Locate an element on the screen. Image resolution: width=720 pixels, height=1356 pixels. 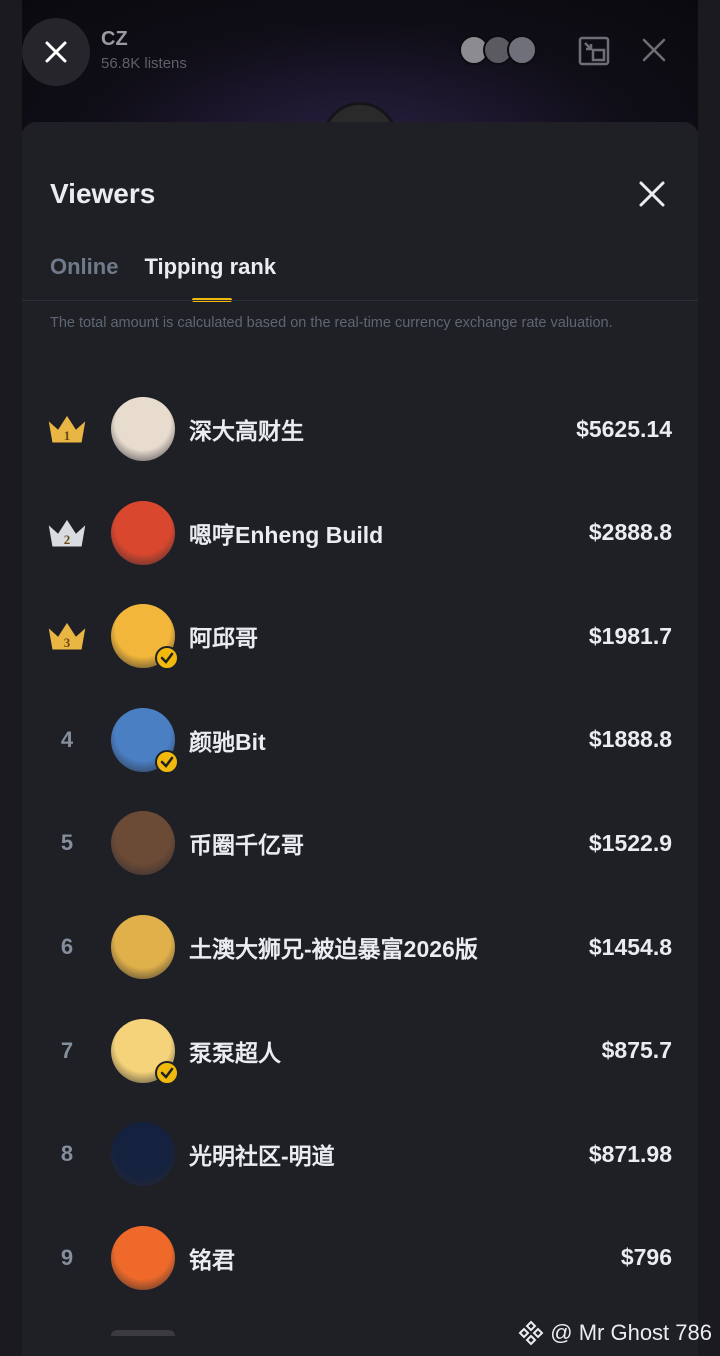
svg-text: 2 is located at coordinates (67, 539).